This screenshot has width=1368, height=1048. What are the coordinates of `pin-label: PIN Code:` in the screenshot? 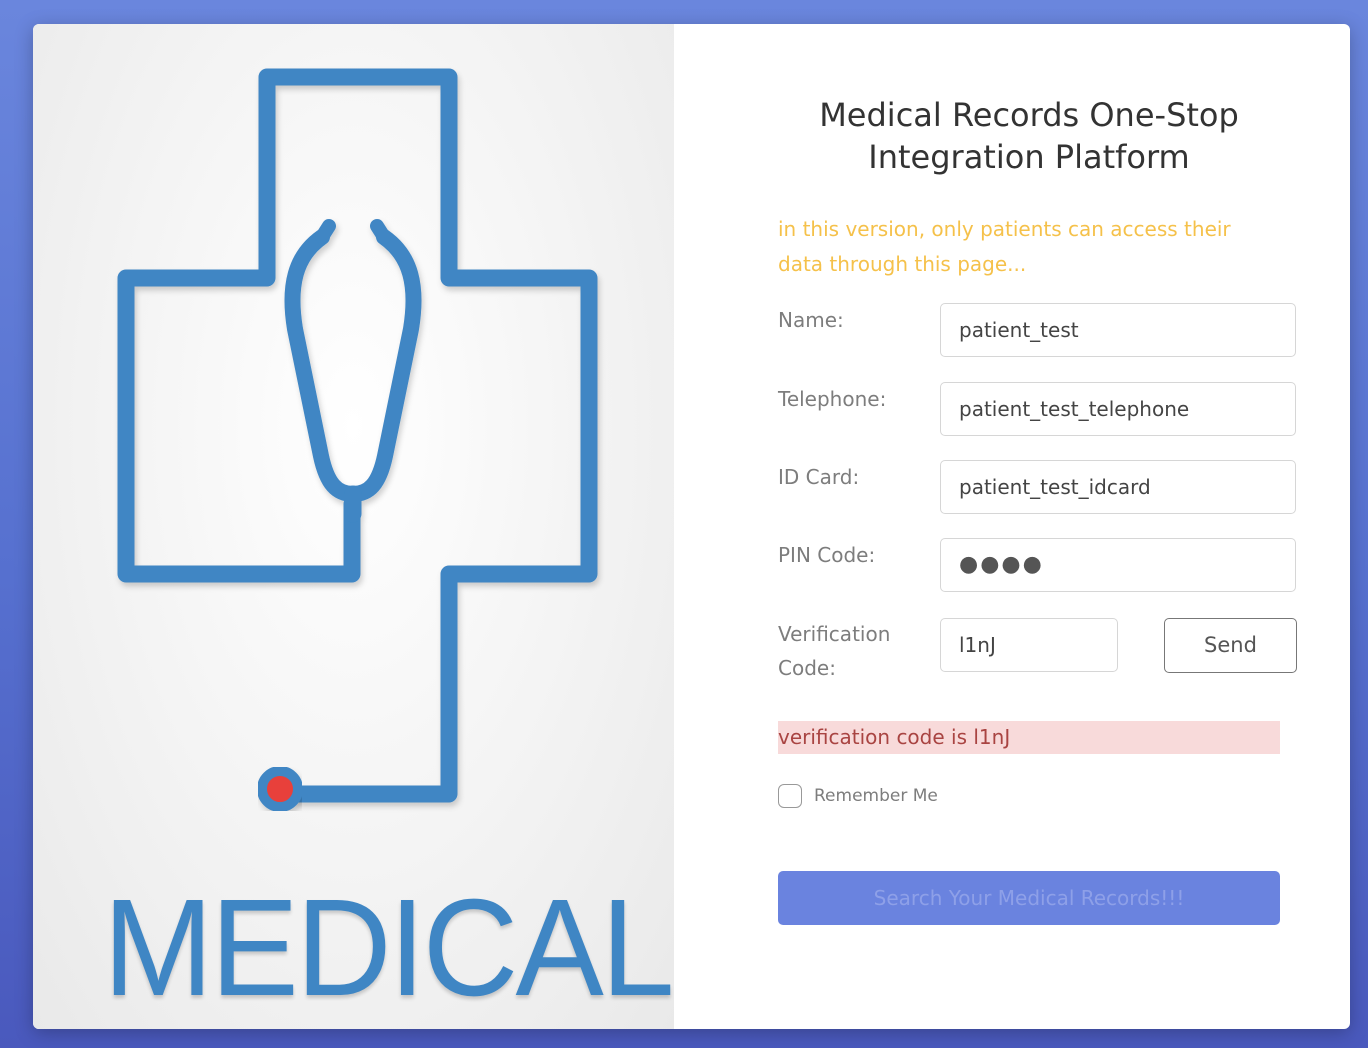 It's located at (827, 555).